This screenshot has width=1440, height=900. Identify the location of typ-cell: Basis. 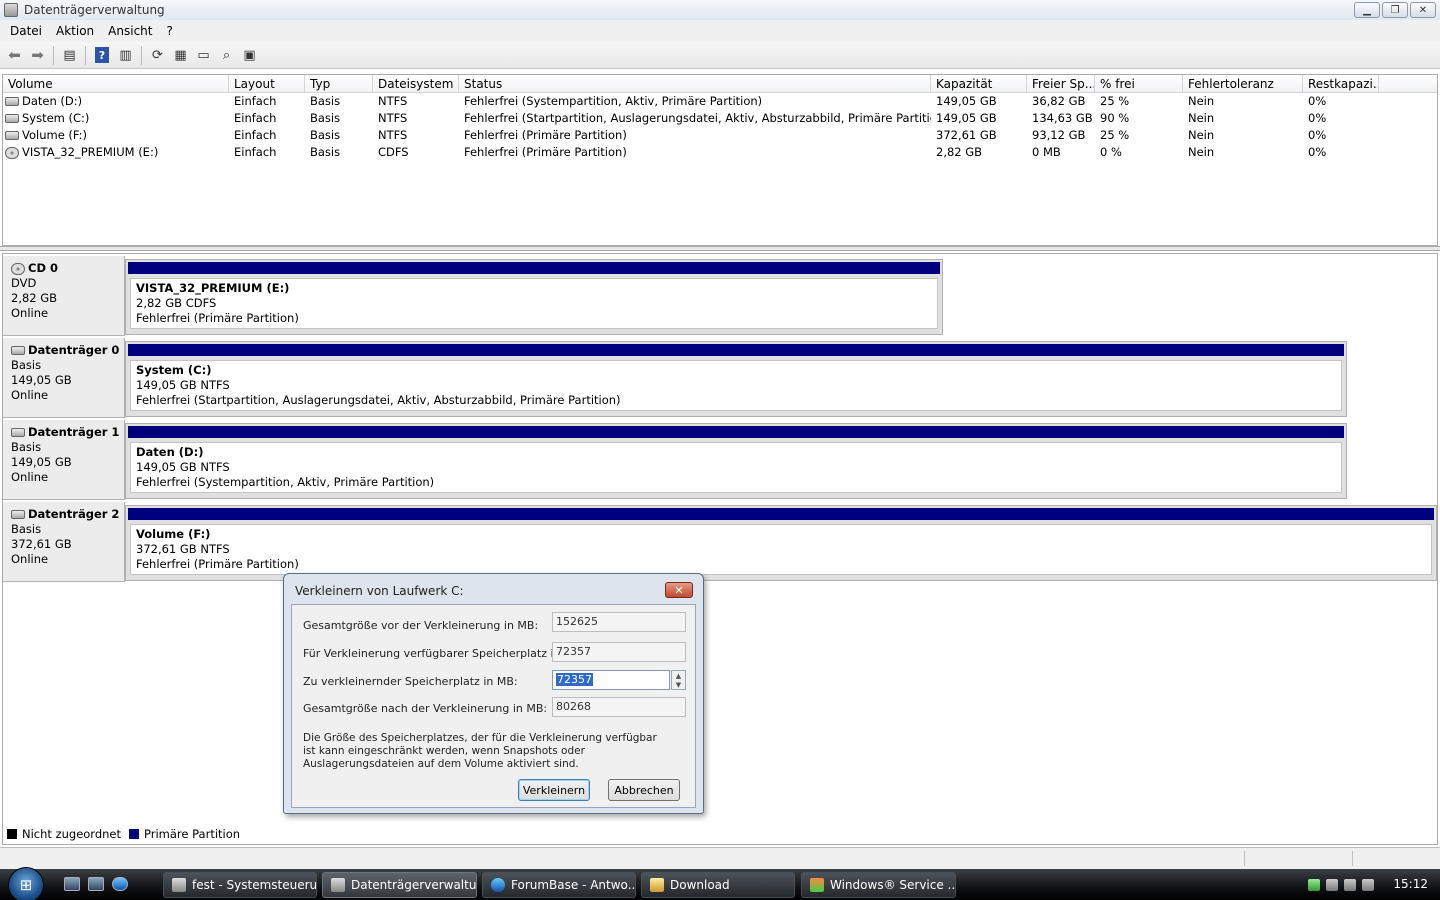
(325, 101).